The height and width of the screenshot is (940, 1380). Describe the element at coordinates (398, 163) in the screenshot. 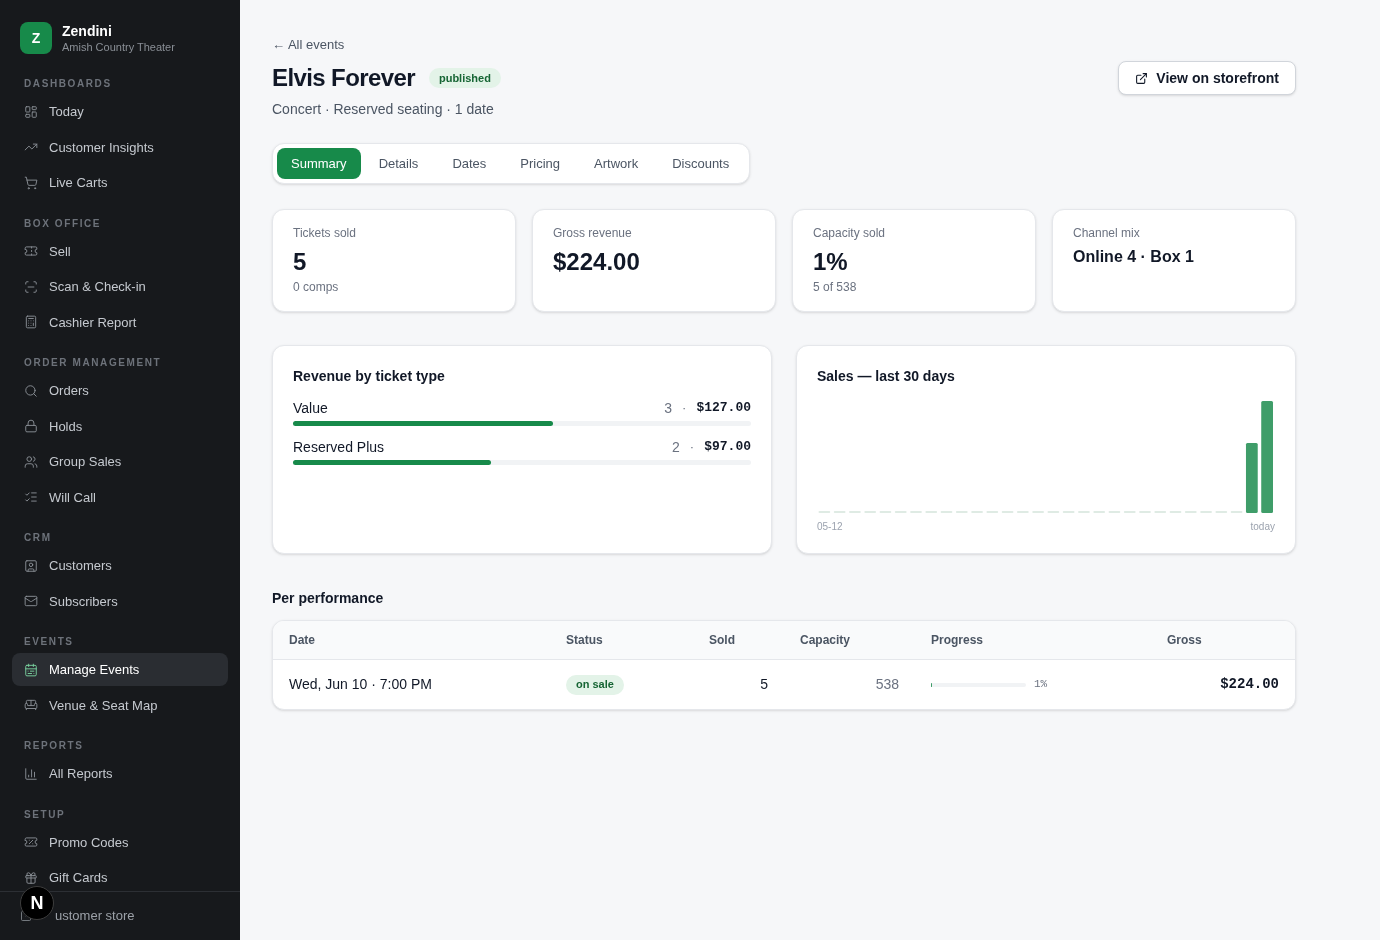

I see `tab: Details` at that location.